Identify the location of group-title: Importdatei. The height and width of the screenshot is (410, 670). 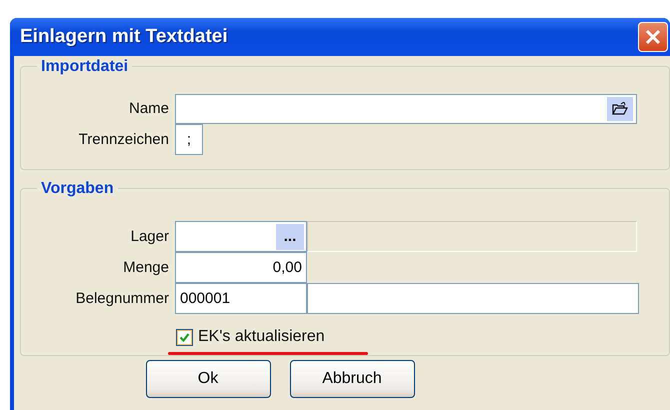
(84, 67).